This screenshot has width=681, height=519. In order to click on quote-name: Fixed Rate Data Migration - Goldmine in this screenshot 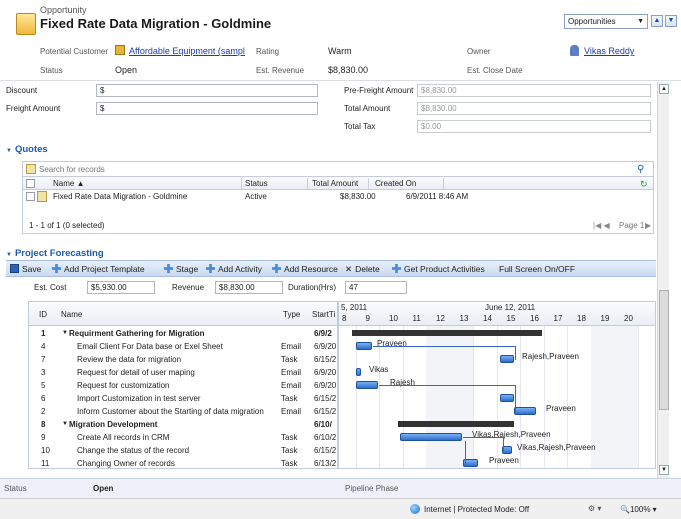, I will do `click(120, 196)`.